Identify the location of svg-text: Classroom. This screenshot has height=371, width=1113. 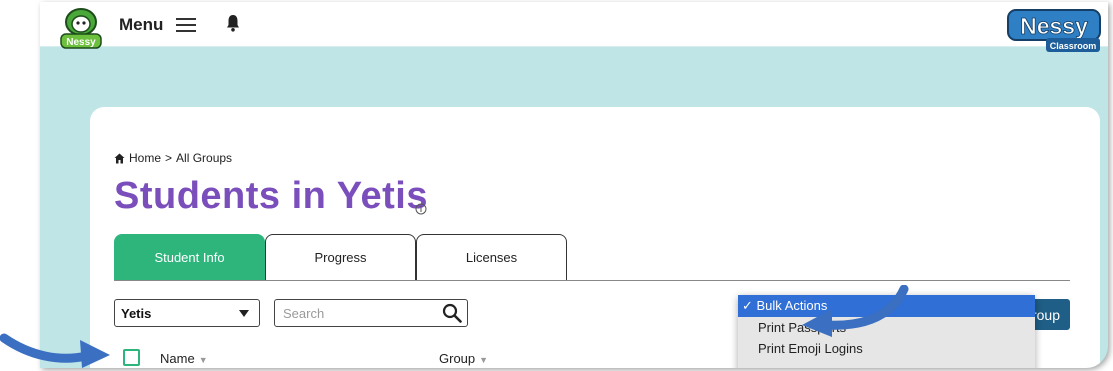
(1073, 46).